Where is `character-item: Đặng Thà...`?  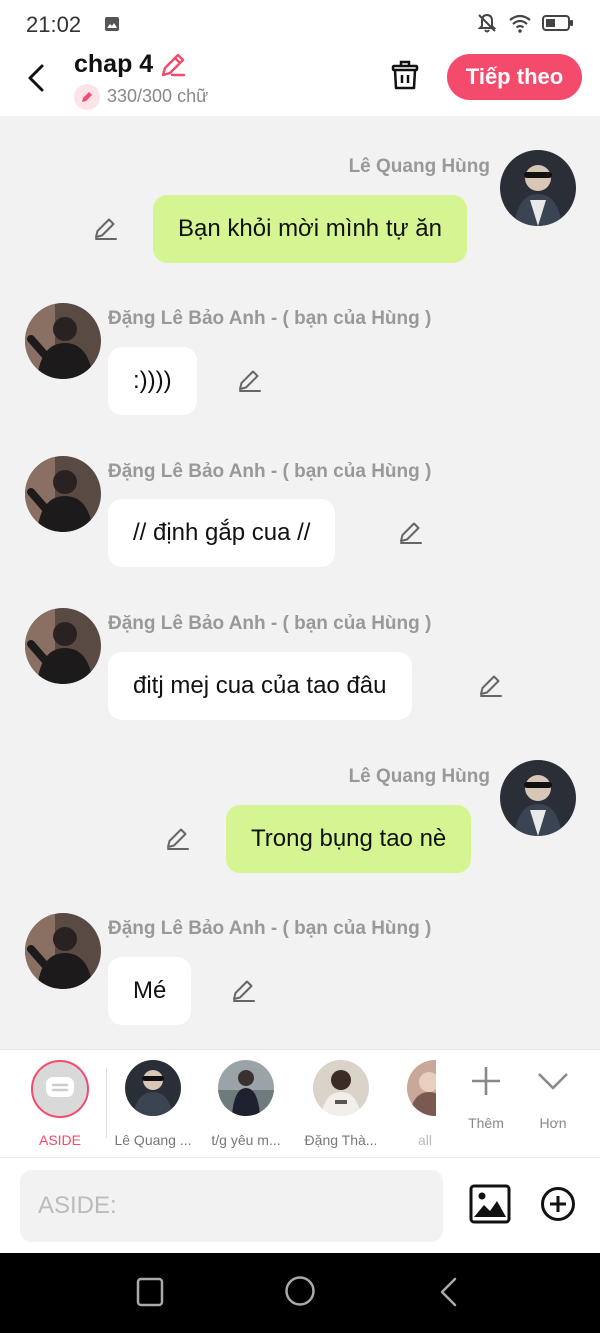
character-item: Đặng Thà... is located at coordinates (341, 1104).